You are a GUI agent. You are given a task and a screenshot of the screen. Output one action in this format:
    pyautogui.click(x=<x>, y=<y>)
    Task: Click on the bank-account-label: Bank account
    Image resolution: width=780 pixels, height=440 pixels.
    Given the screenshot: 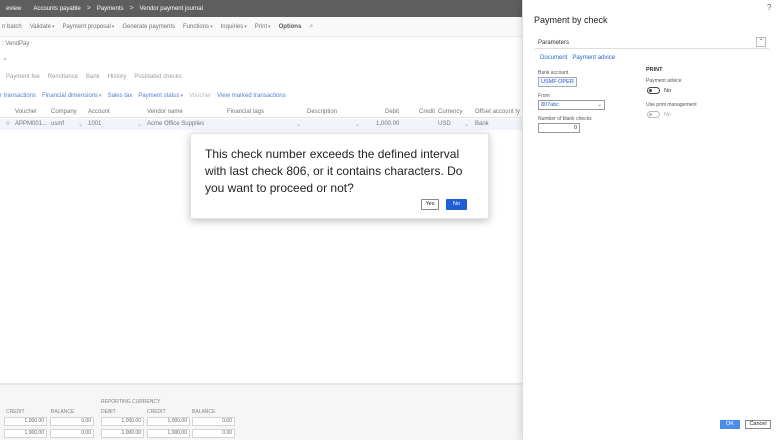 What is the action you would take?
    pyautogui.click(x=553, y=73)
    